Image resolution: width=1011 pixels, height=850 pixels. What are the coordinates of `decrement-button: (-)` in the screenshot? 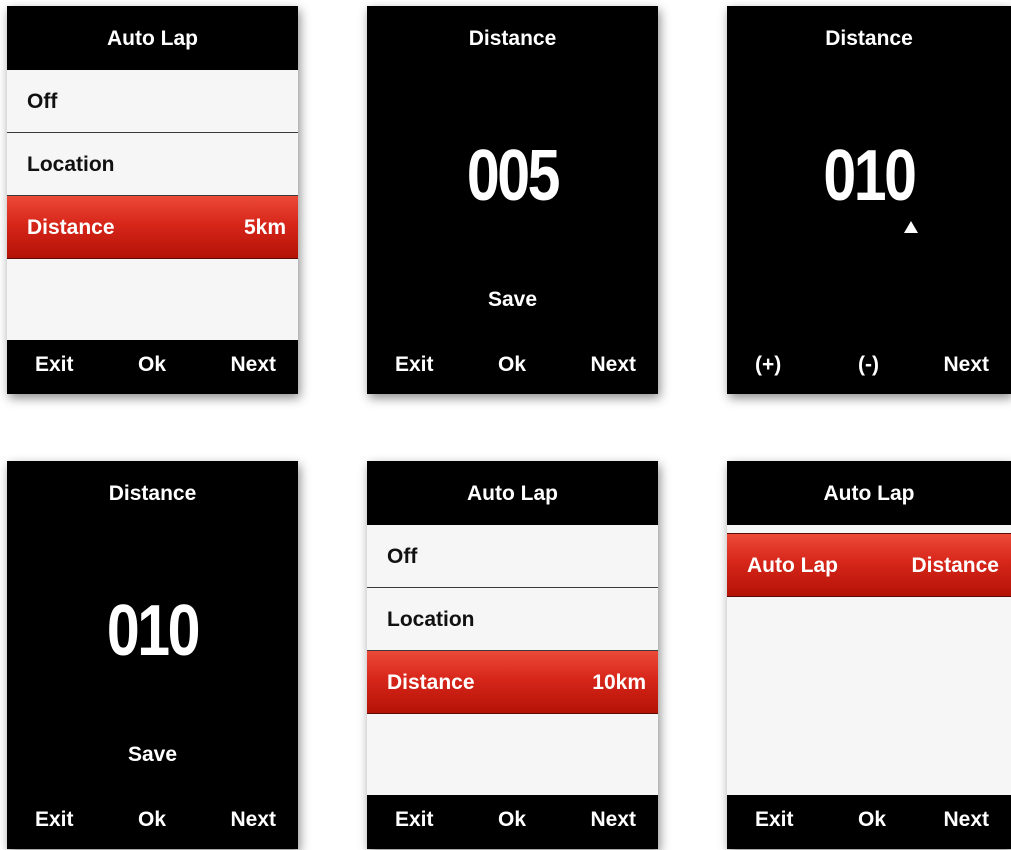 It's located at (868, 365).